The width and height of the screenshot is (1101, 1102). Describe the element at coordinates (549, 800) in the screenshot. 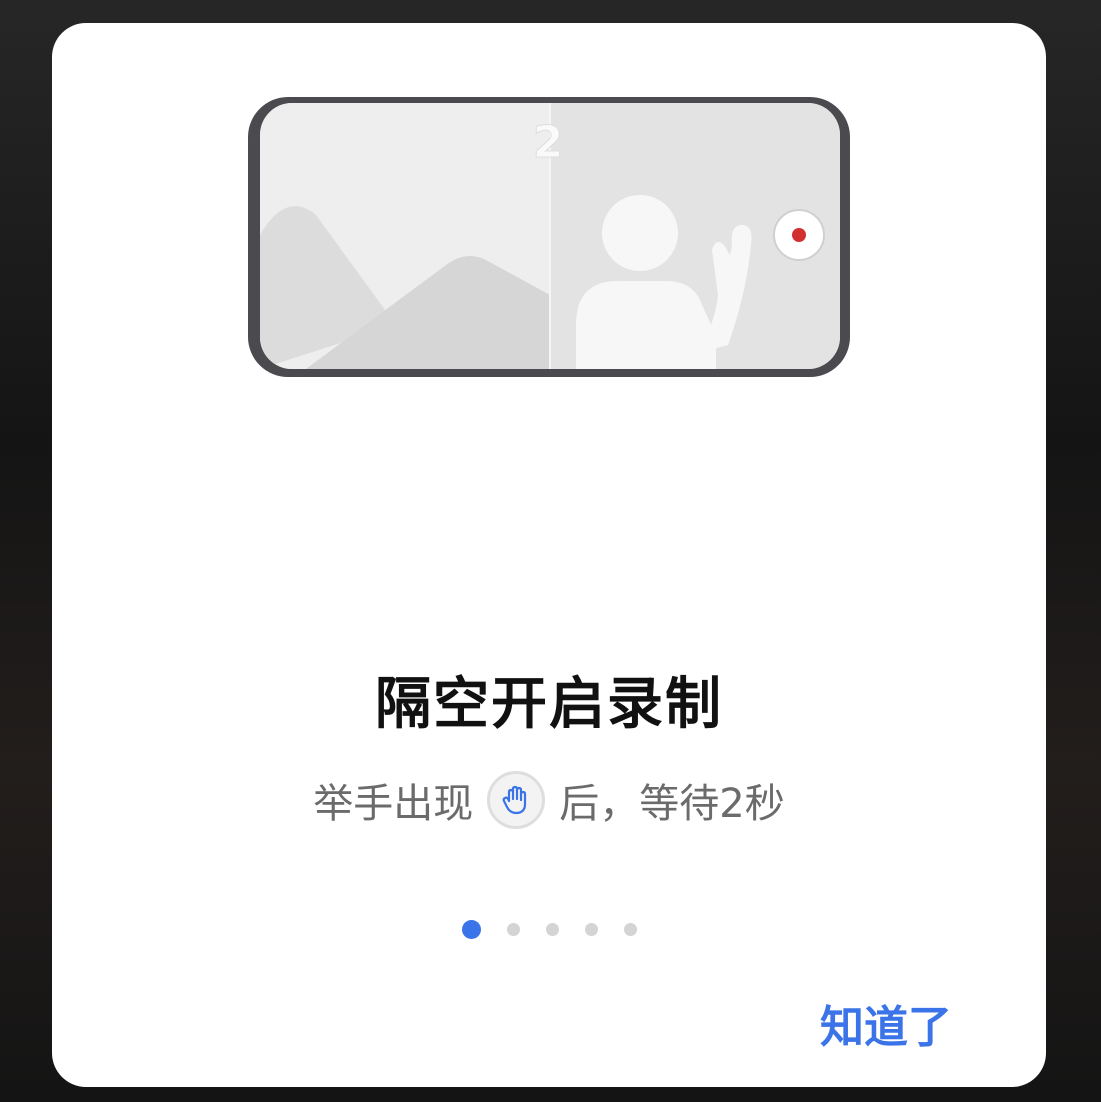

I see `dialog-subtitle: 举手出现 后，等待2秒` at that location.